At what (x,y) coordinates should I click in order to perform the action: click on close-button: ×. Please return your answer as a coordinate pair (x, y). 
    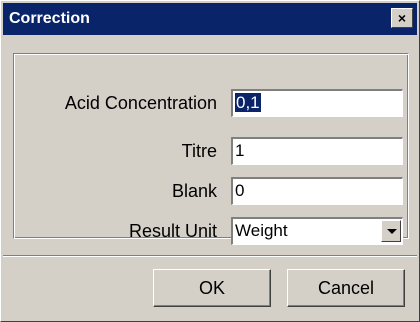
    Looking at the image, I should click on (402, 18).